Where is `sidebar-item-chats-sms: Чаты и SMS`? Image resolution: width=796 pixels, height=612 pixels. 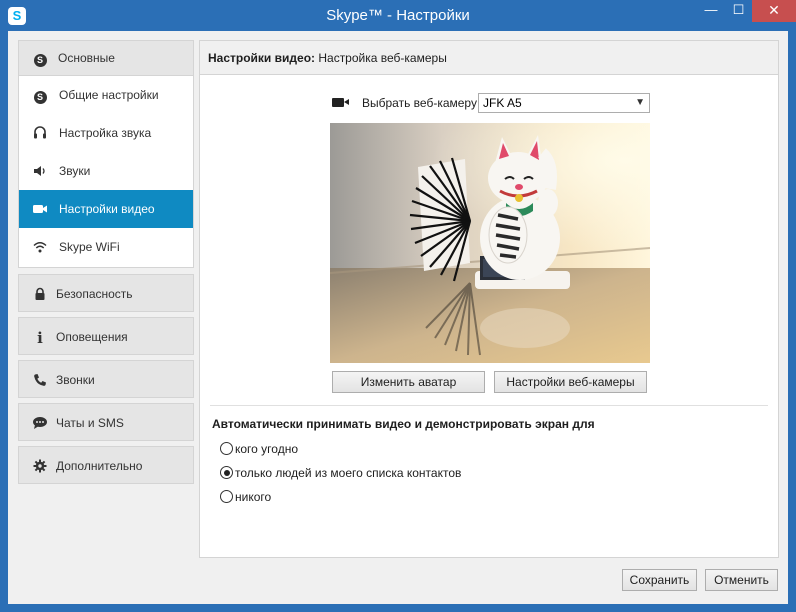 sidebar-item-chats-sms: Чаты и SMS is located at coordinates (106, 422).